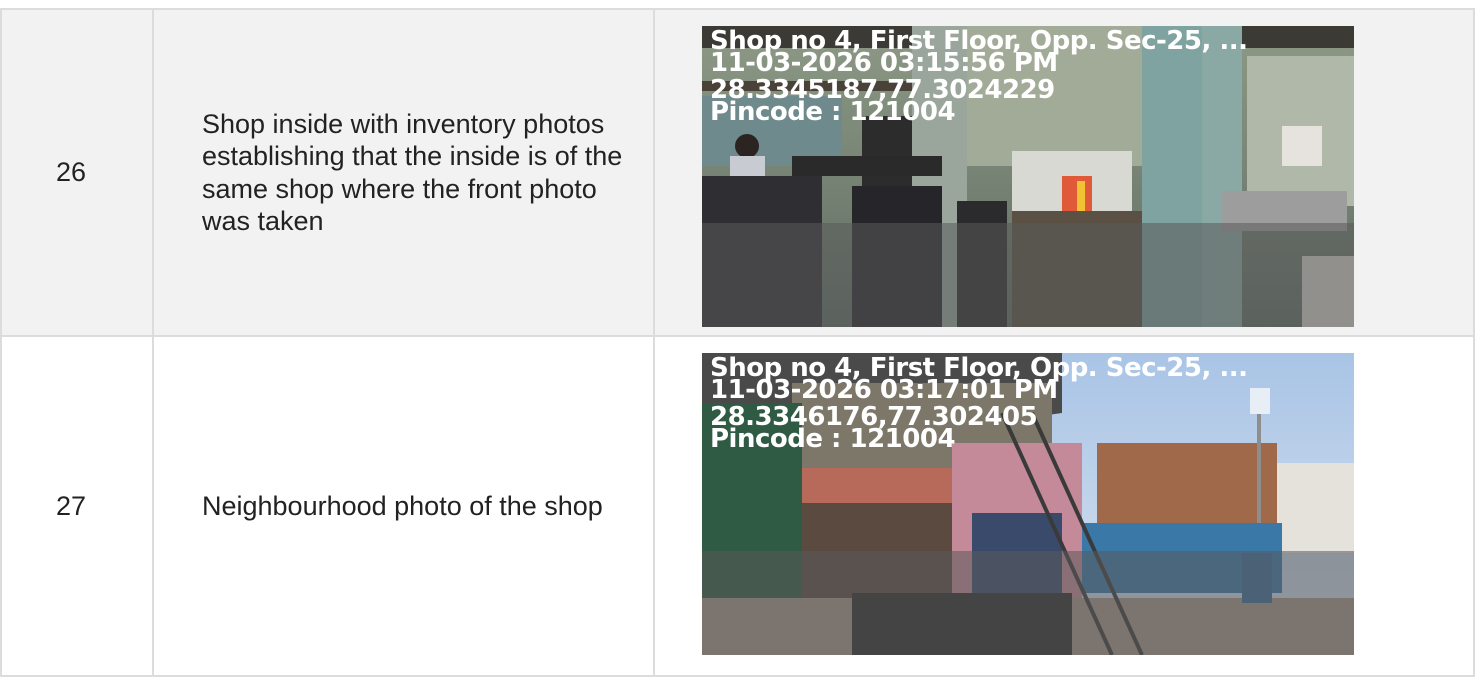 The height and width of the screenshot is (677, 1482). Describe the element at coordinates (884, 63) in the screenshot. I see `geotag-datetime: 11-03-2026 03:15:56 PM` at that location.